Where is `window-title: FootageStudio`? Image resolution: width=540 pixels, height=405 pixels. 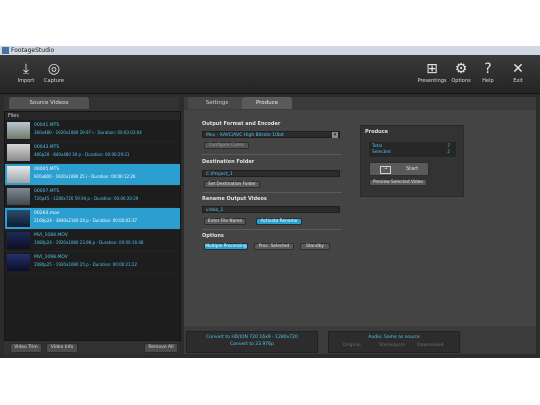 window-title: FootageStudio is located at coordinates (33, 50).